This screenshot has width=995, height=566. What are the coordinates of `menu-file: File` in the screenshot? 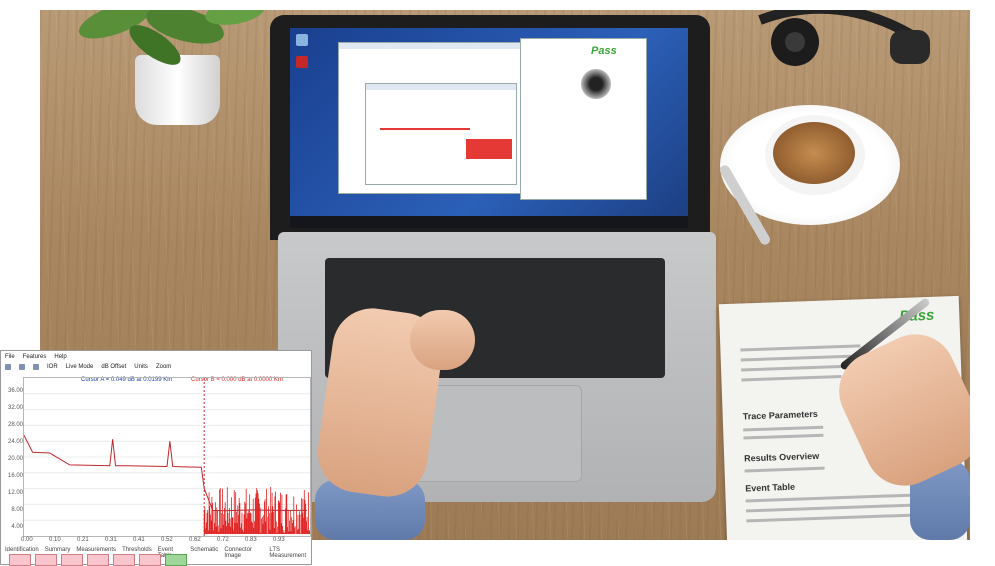 It's located at (10, 357).